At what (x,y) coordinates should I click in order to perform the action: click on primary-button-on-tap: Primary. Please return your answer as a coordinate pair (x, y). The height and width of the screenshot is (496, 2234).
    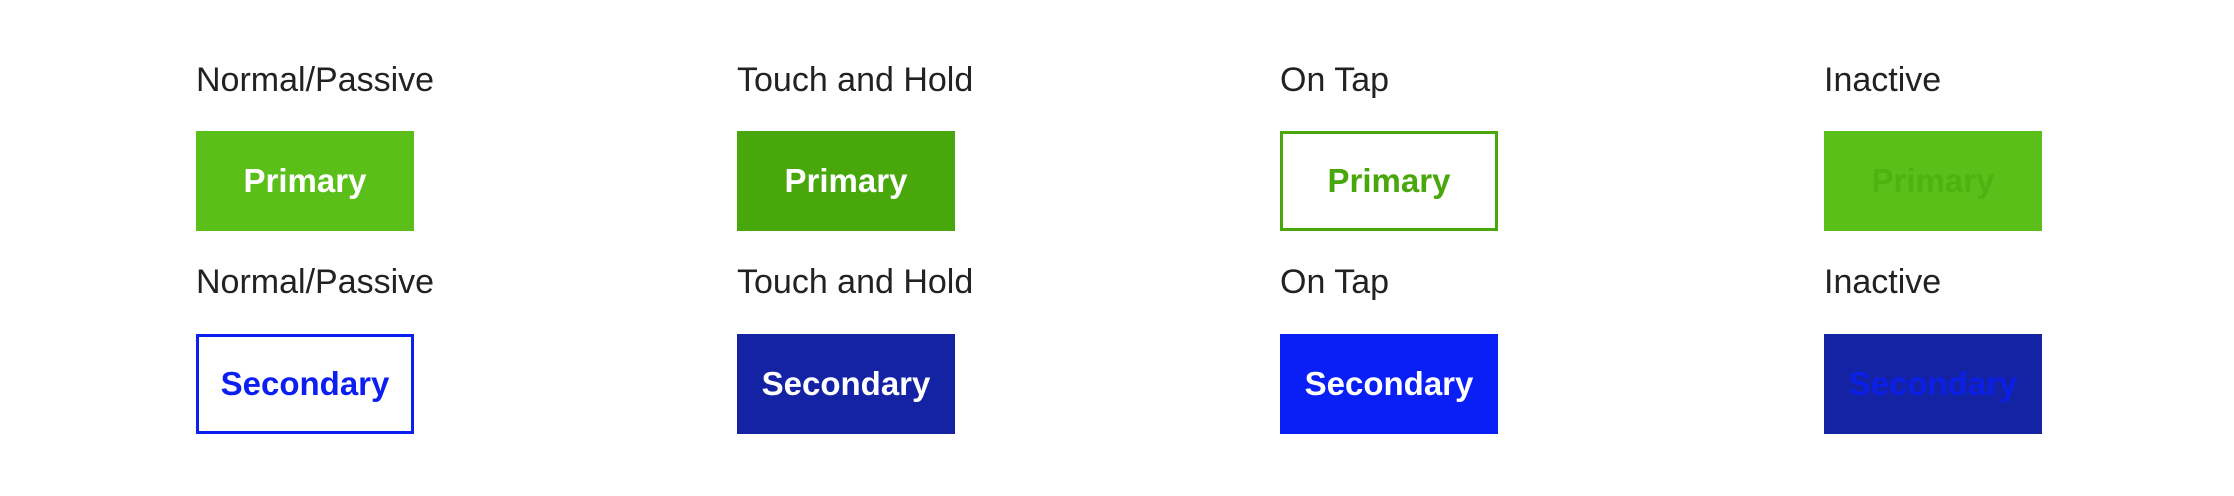
    Looking at the image, I should click on (1389, 181).